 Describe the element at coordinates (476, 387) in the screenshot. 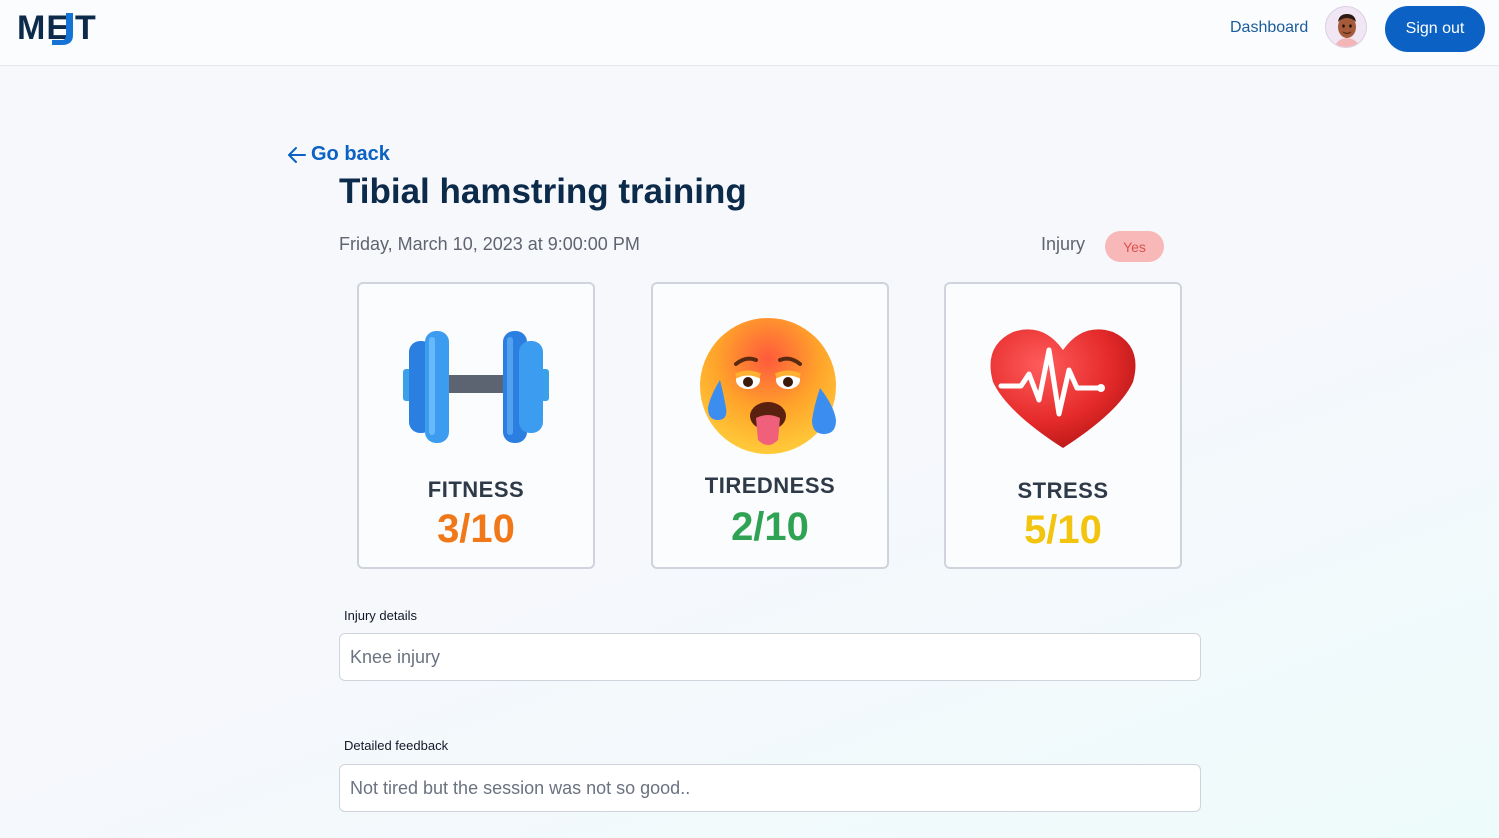

I see `dumbbell-icon` at that location.